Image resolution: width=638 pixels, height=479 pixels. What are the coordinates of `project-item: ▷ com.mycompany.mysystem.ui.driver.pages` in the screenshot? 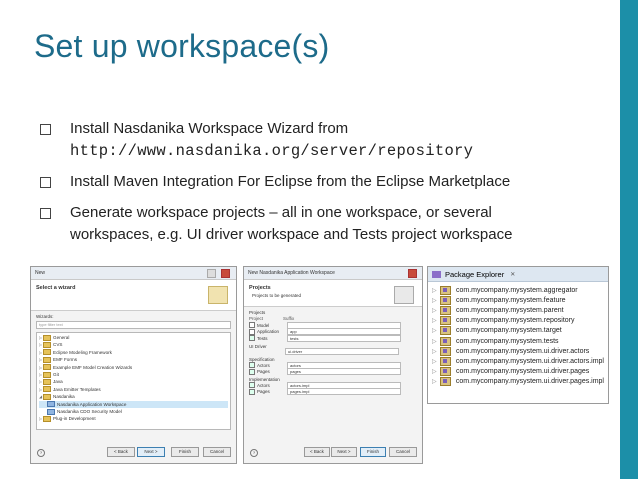 It's located at (518, 372).